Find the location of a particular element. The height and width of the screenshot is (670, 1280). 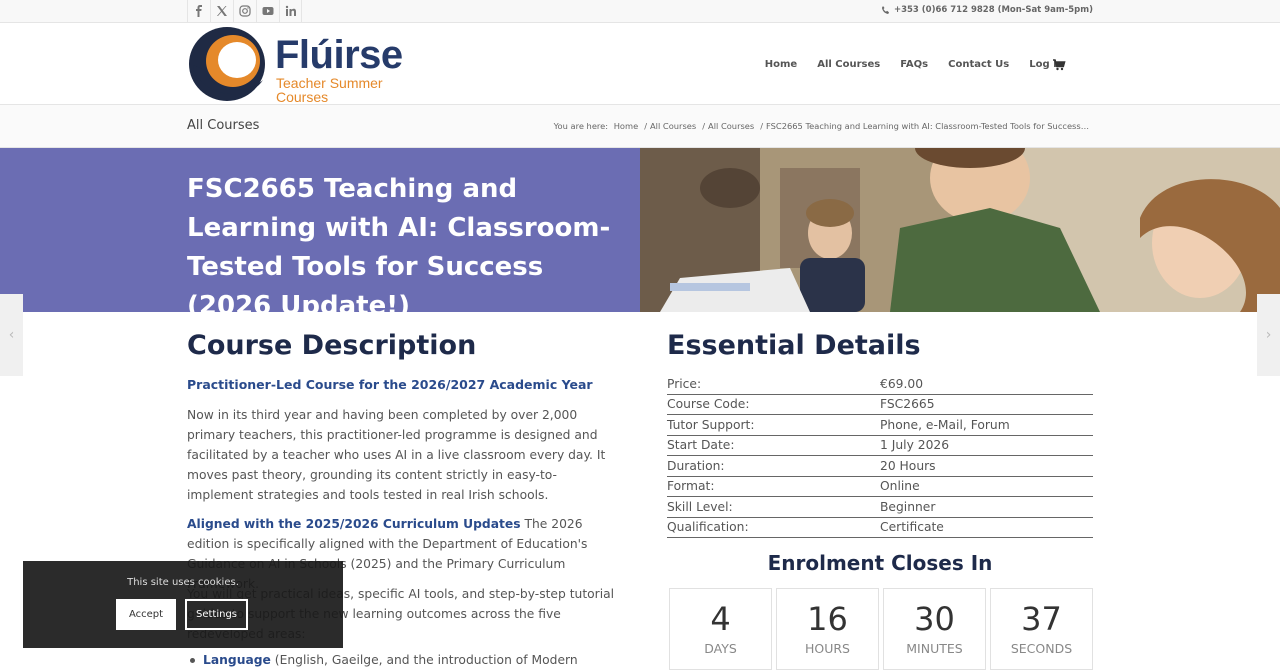

table-row: Start Date: 1 July 2026 is located at coordinates (880, 446).